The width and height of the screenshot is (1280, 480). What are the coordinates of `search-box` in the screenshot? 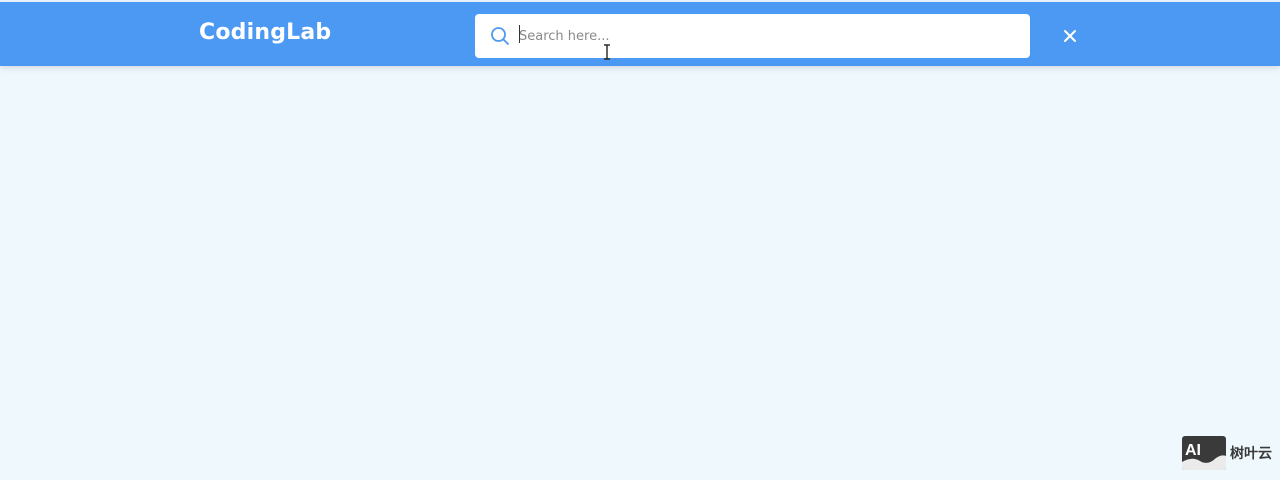 It's located at (752, 36).